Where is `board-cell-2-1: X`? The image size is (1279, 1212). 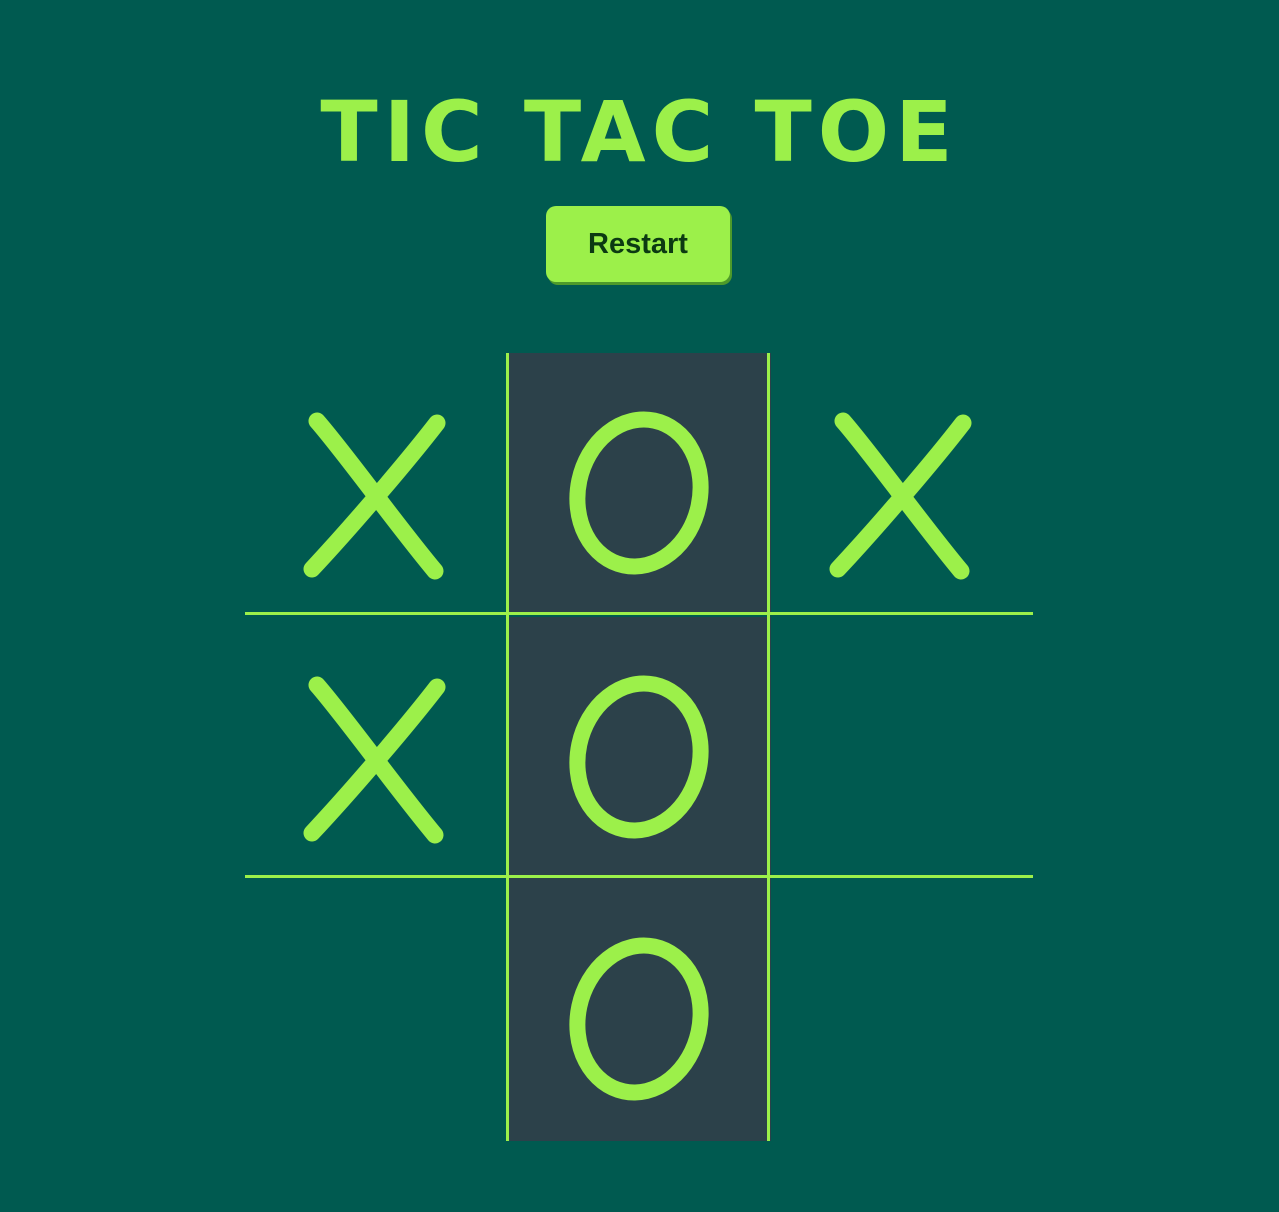
board-cell-2-1: X is located at coordinates (376, 748).